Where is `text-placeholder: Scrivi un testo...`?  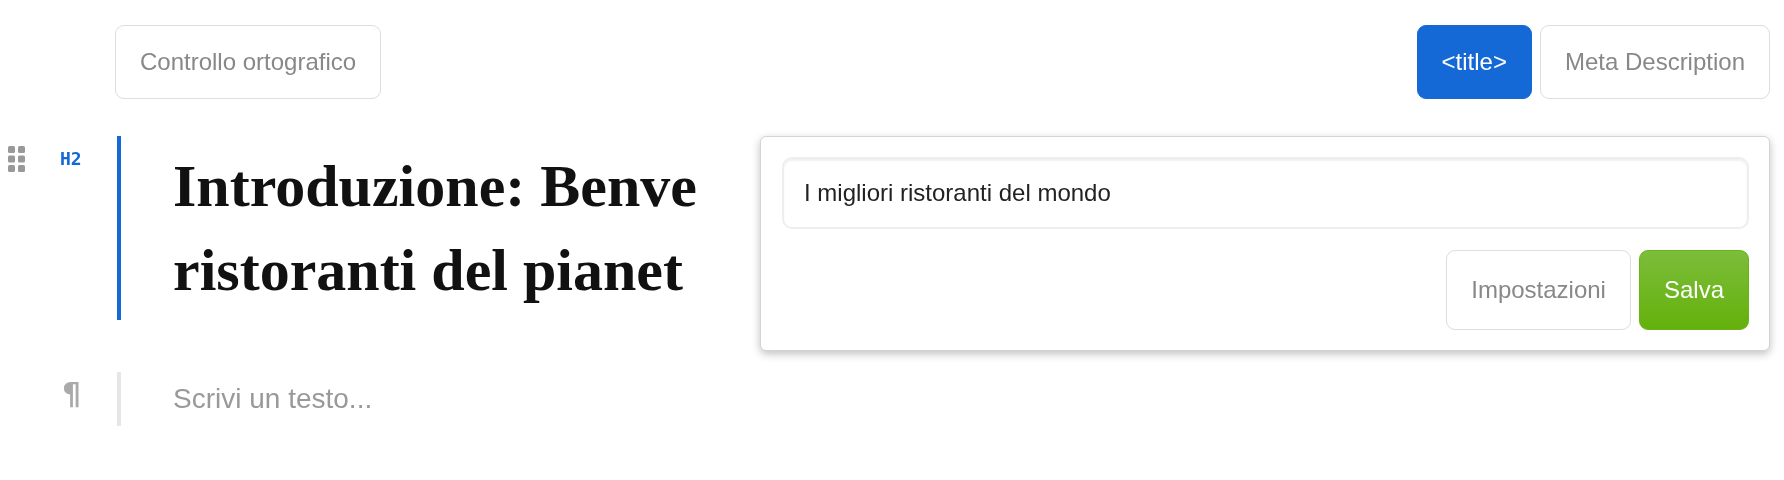
text-placeholder: Scrivi un testo... is located at coordinates (273, 399).